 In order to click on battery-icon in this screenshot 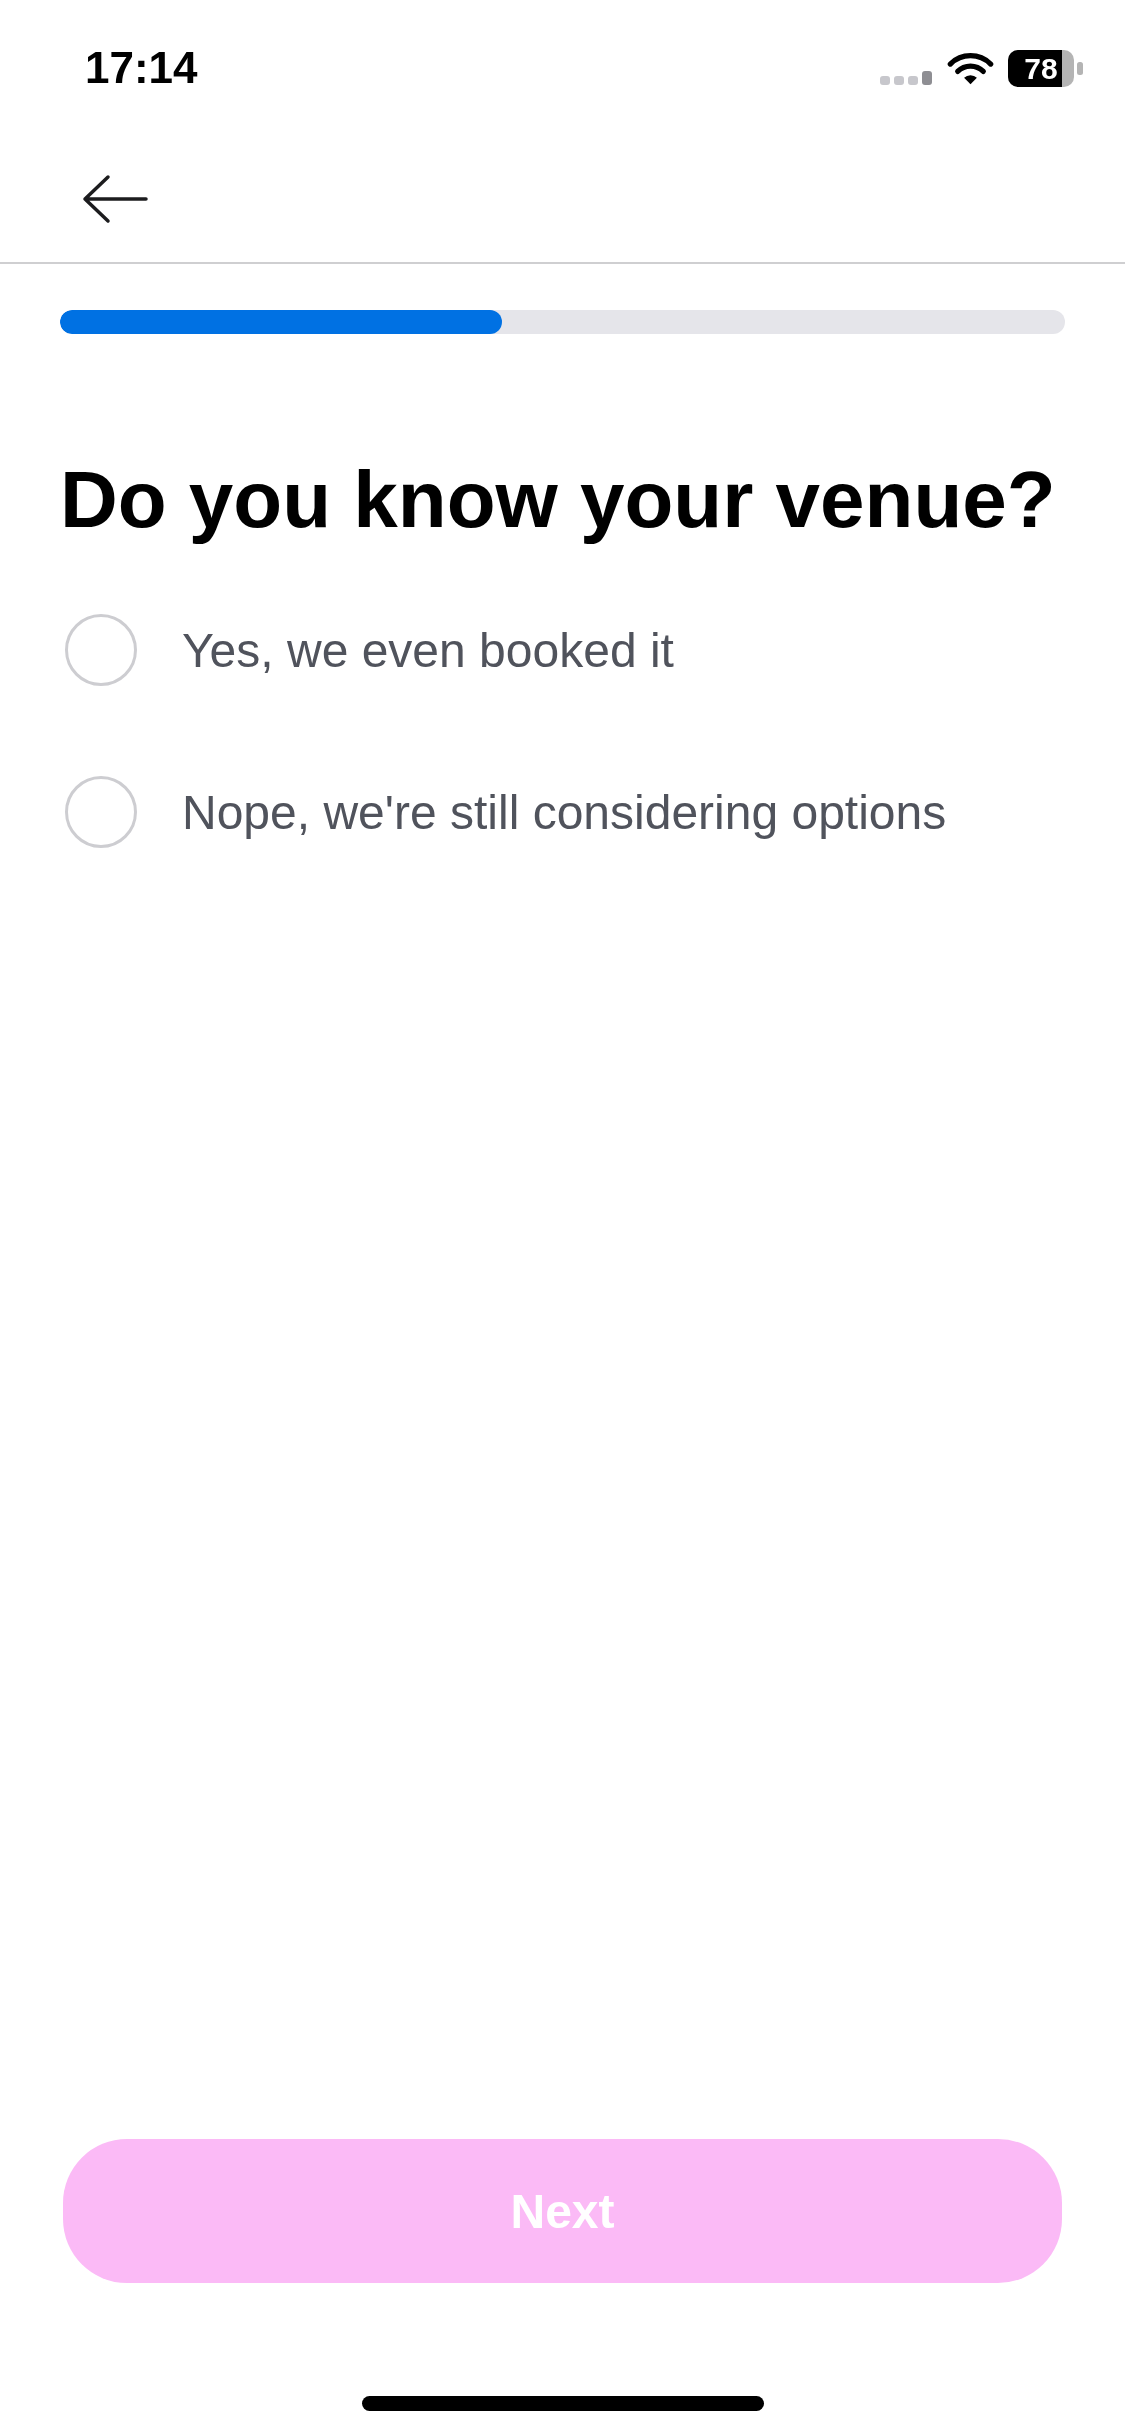, I will do `click(1045, 68)`.